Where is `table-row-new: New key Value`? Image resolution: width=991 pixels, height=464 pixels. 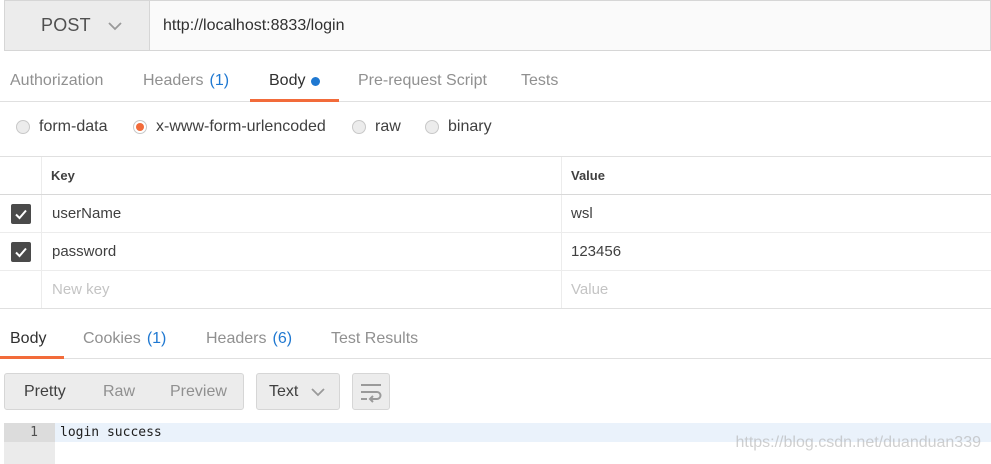
table-row-new: New key Value is located at coordinates (495, 289).